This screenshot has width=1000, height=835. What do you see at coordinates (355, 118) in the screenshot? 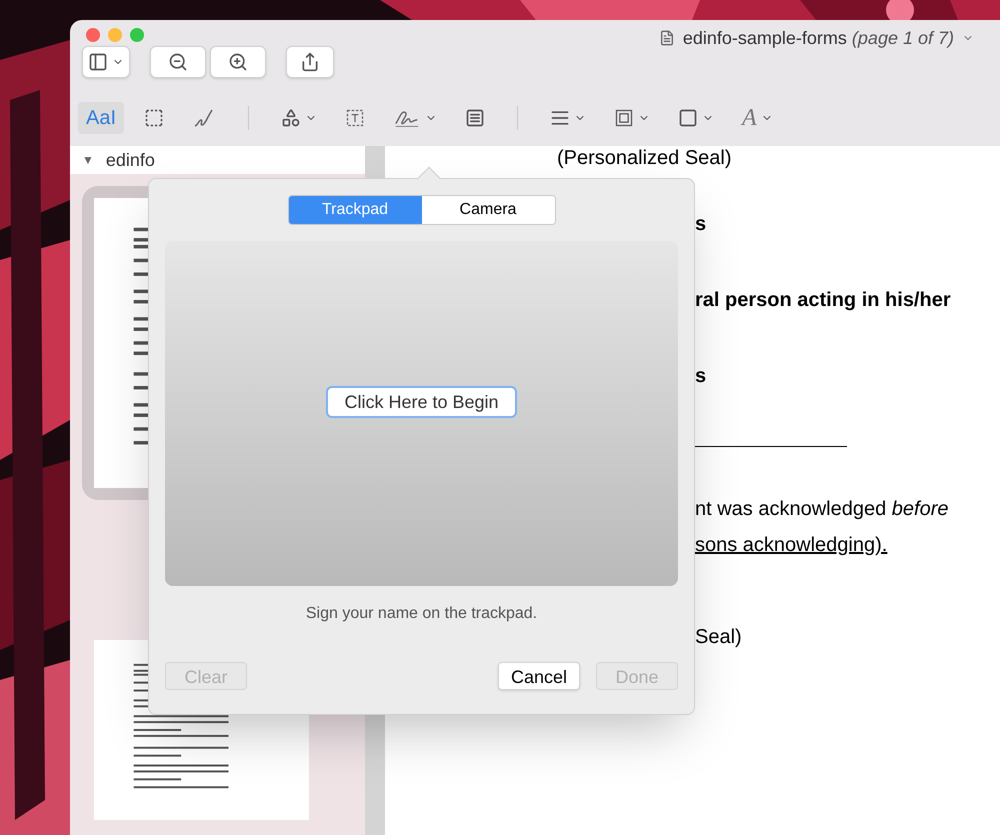
I see `text-box-icon` at bounding box center [355, 118].